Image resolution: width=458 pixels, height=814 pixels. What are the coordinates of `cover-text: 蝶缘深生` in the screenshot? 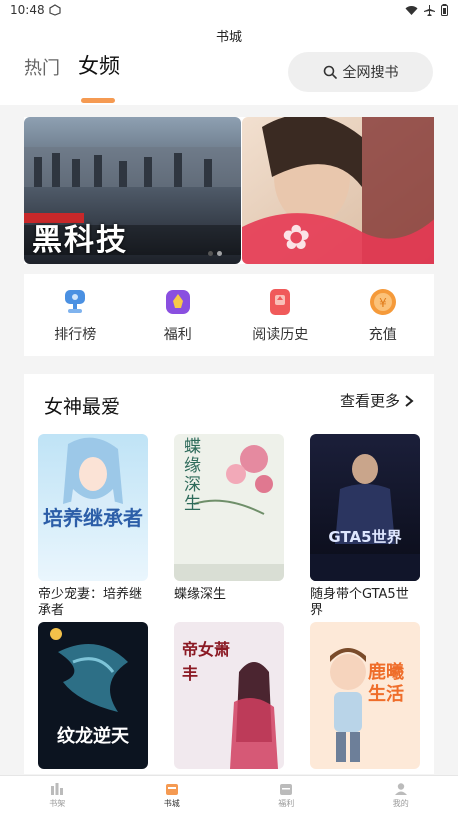 It's located at (192, 475).